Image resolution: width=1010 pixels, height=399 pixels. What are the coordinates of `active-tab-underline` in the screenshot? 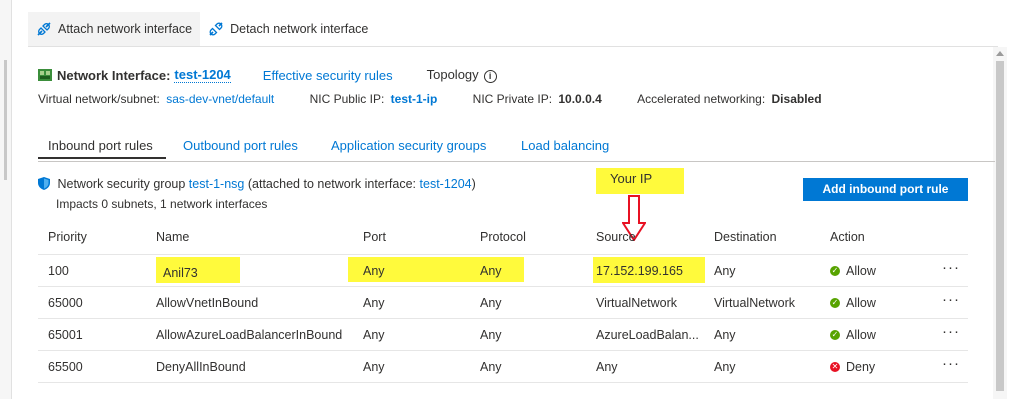 It's located at (102, 158).